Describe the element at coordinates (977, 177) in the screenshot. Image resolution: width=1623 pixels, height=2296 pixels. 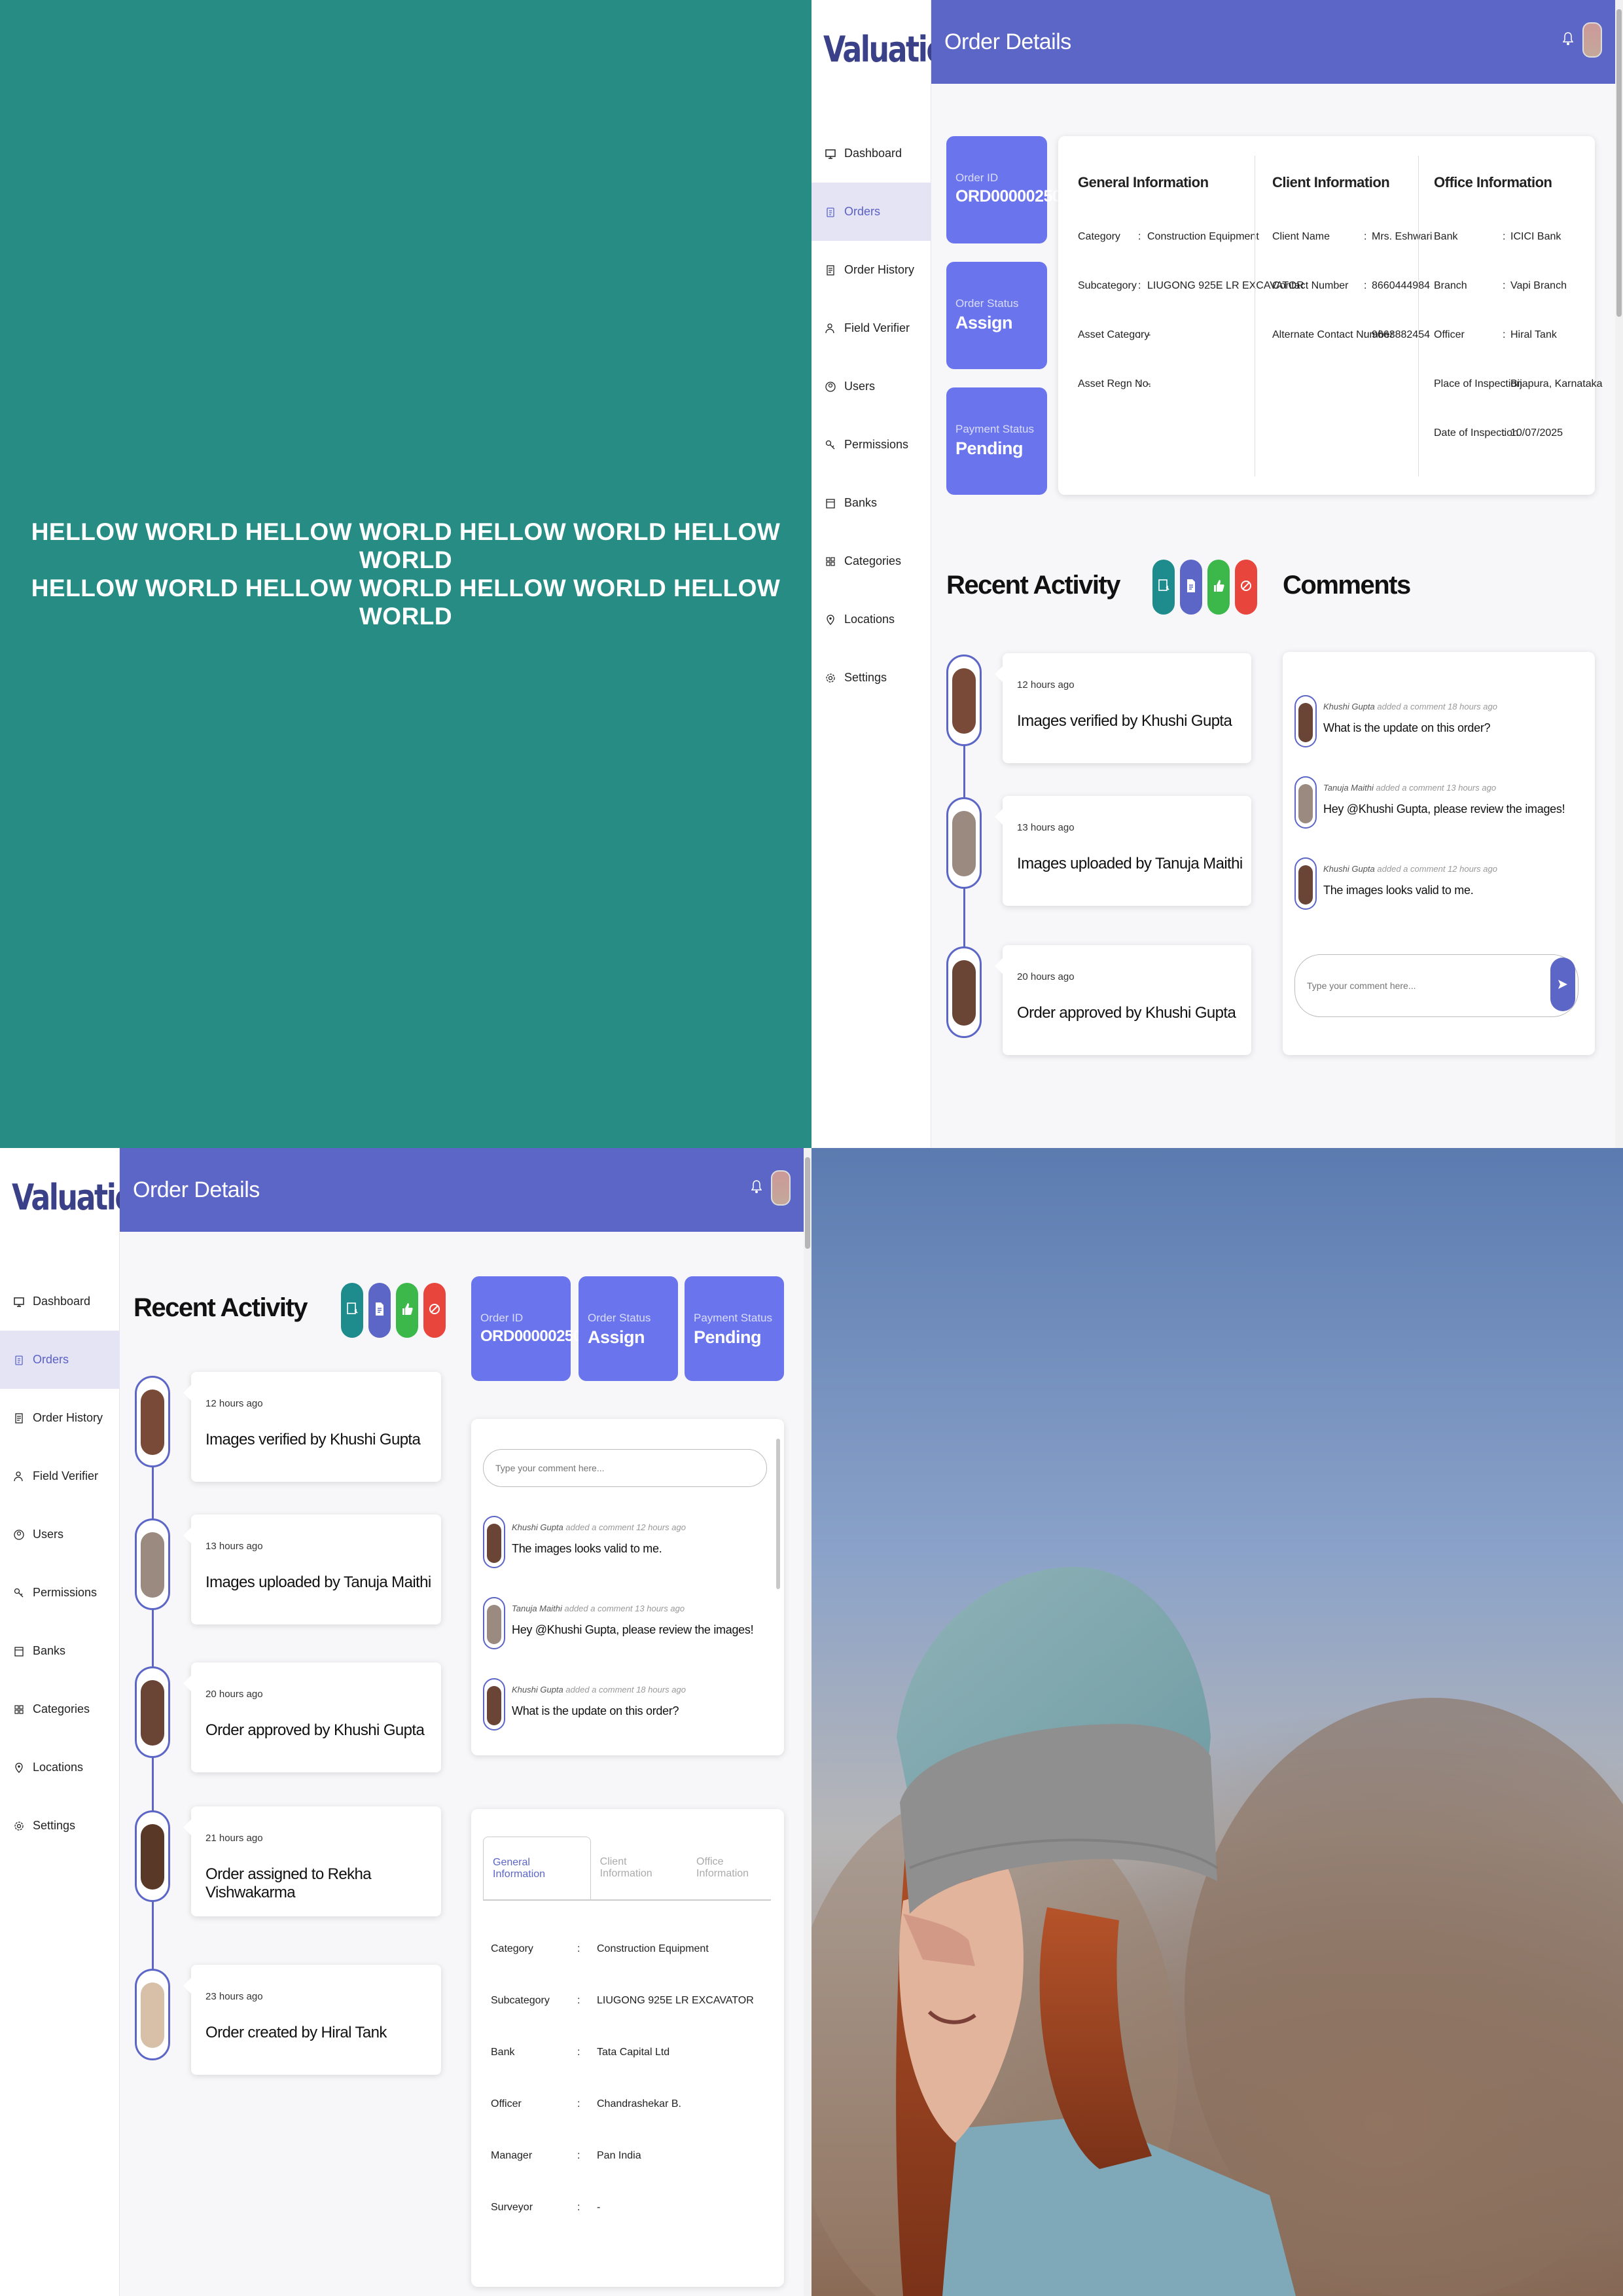
I see `order-id-label: Order ID` at that location.